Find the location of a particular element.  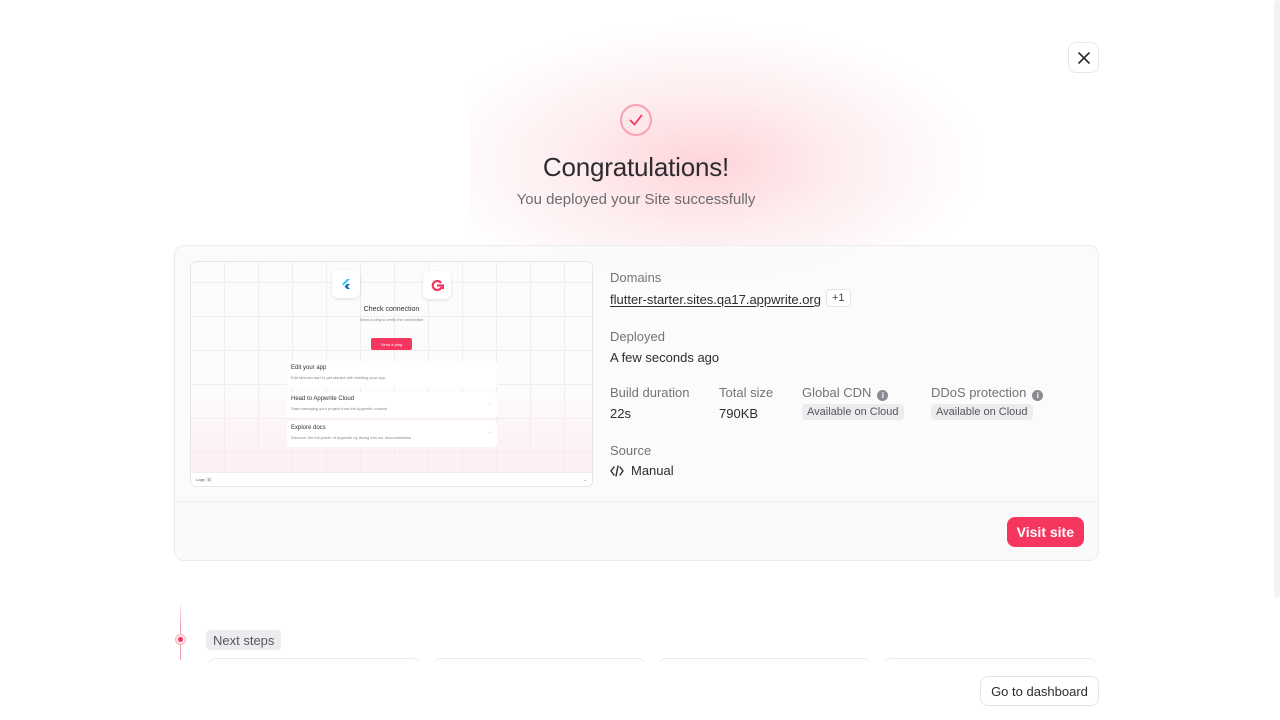

total-size-value: 790KB is located at coordinates (739, 413).